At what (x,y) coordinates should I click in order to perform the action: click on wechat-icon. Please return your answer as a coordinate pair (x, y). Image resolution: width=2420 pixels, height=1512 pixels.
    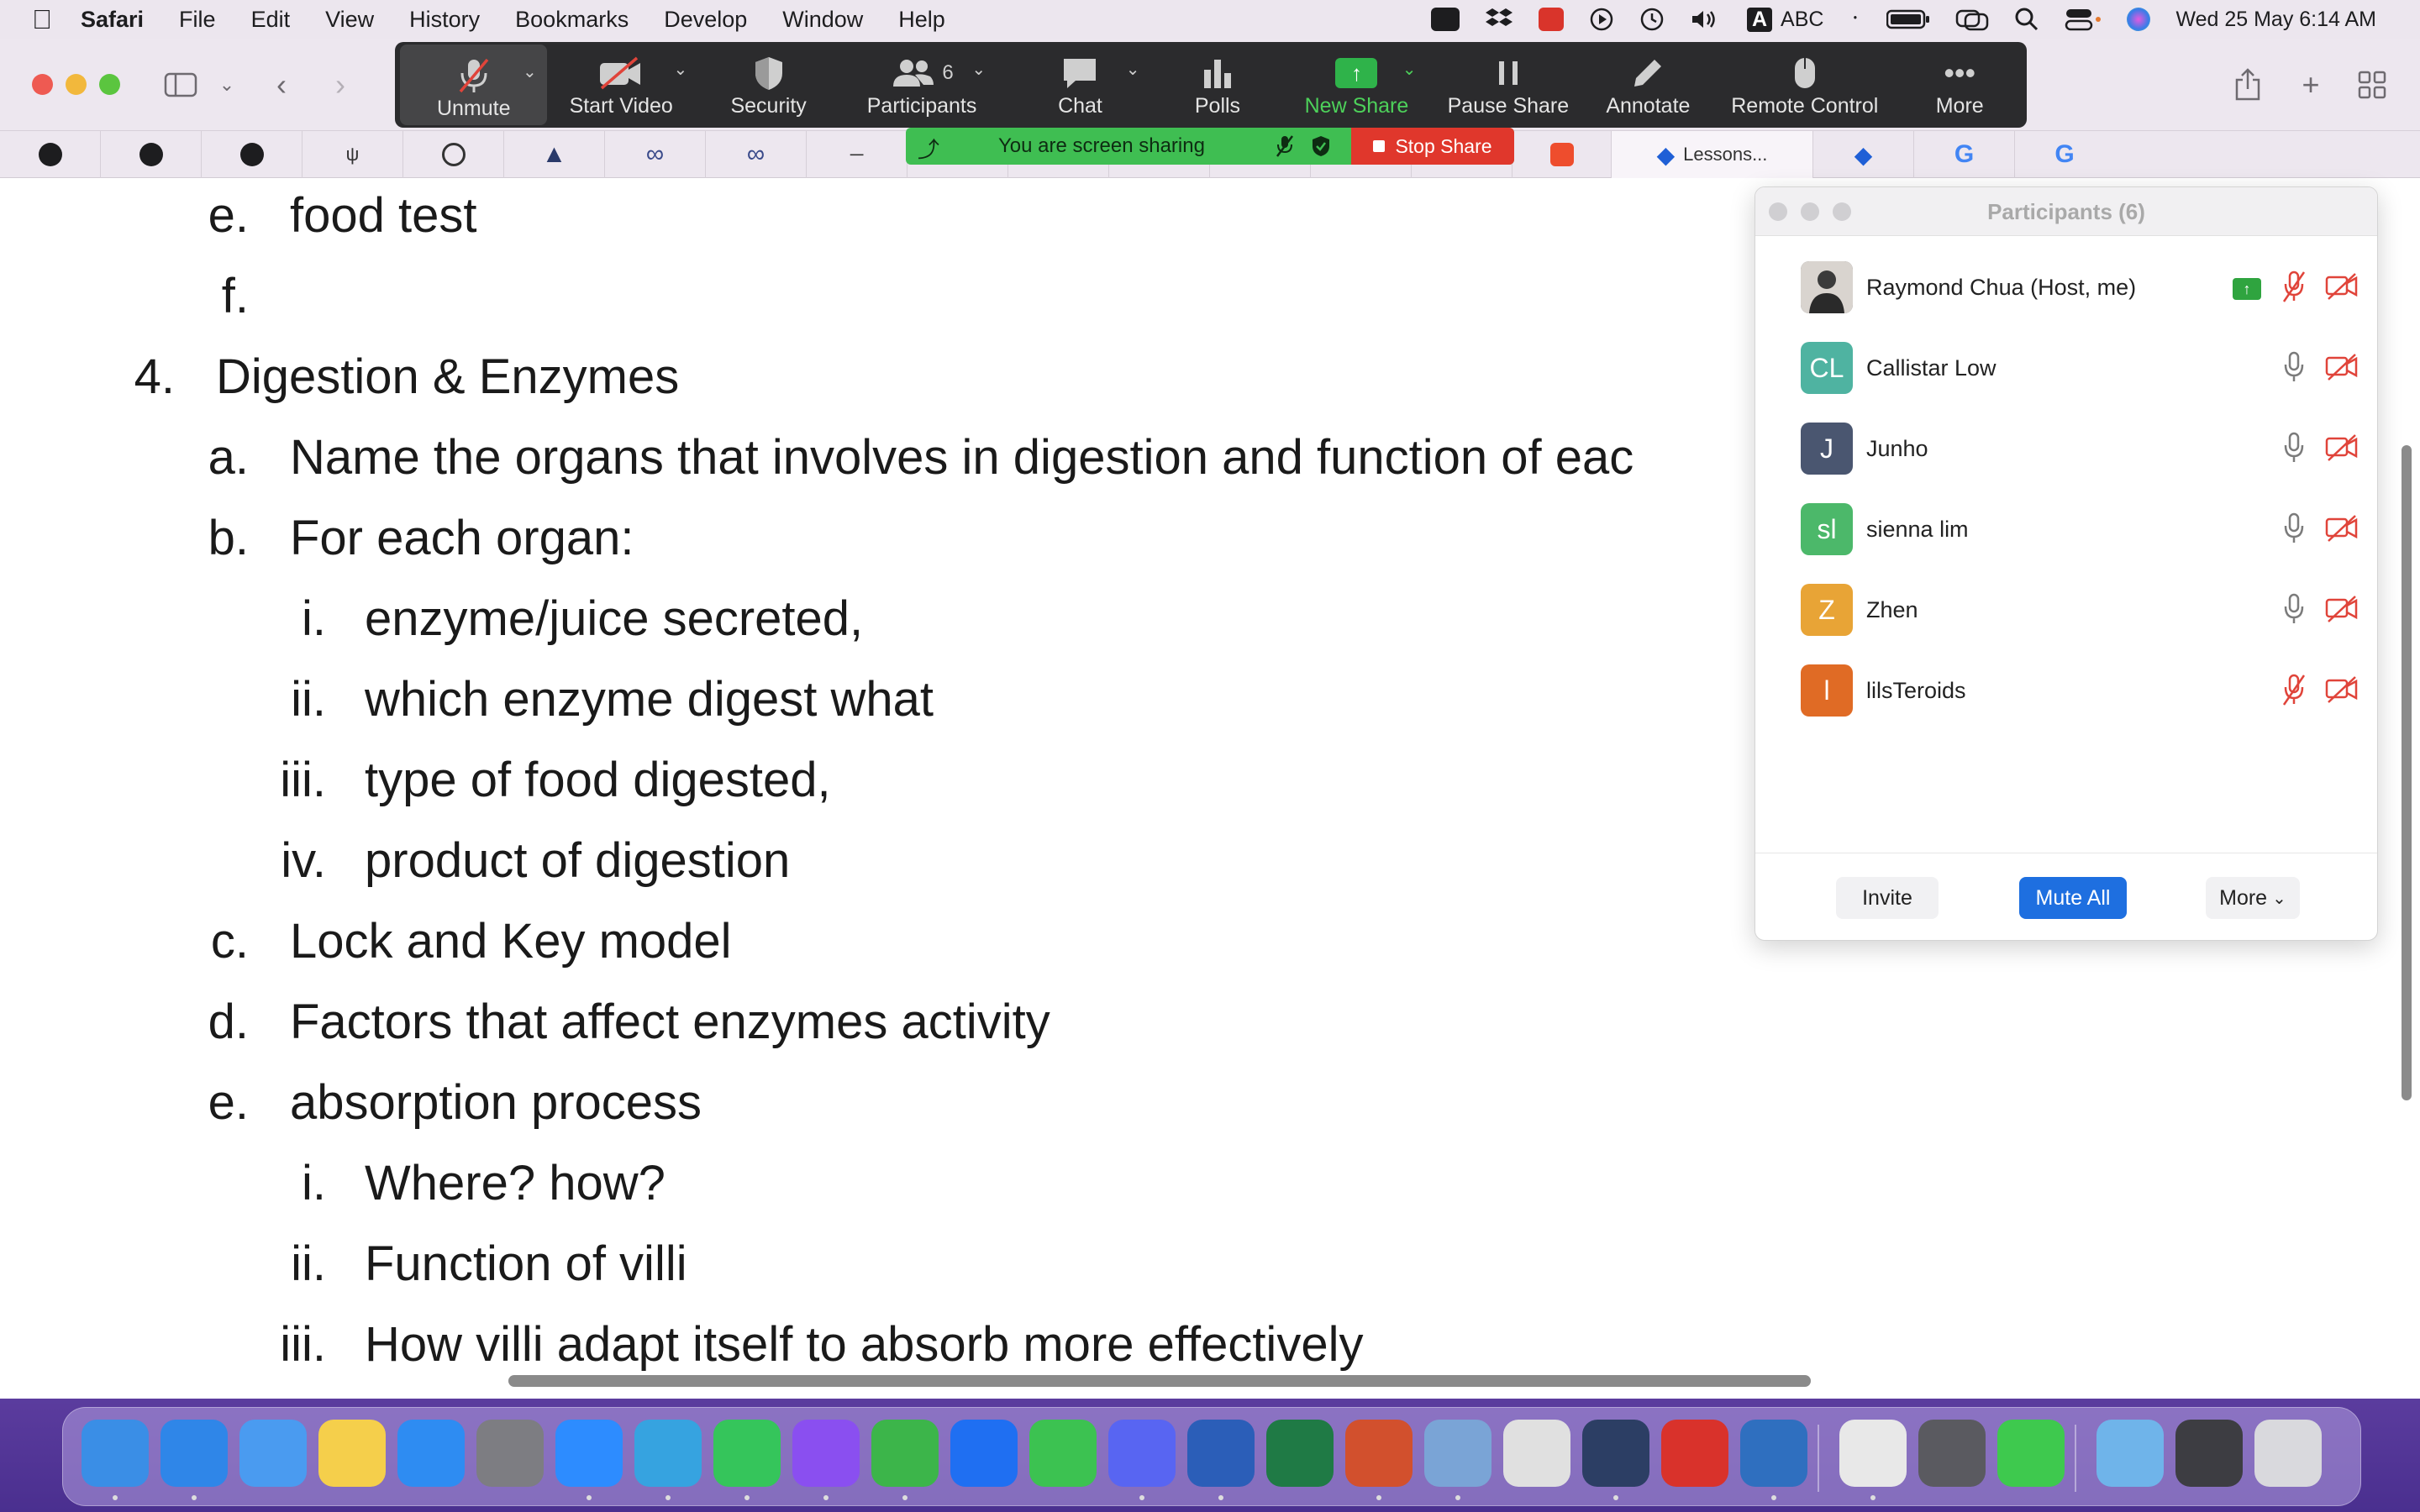
    Looking at the image, I should click on (1063, 1453).